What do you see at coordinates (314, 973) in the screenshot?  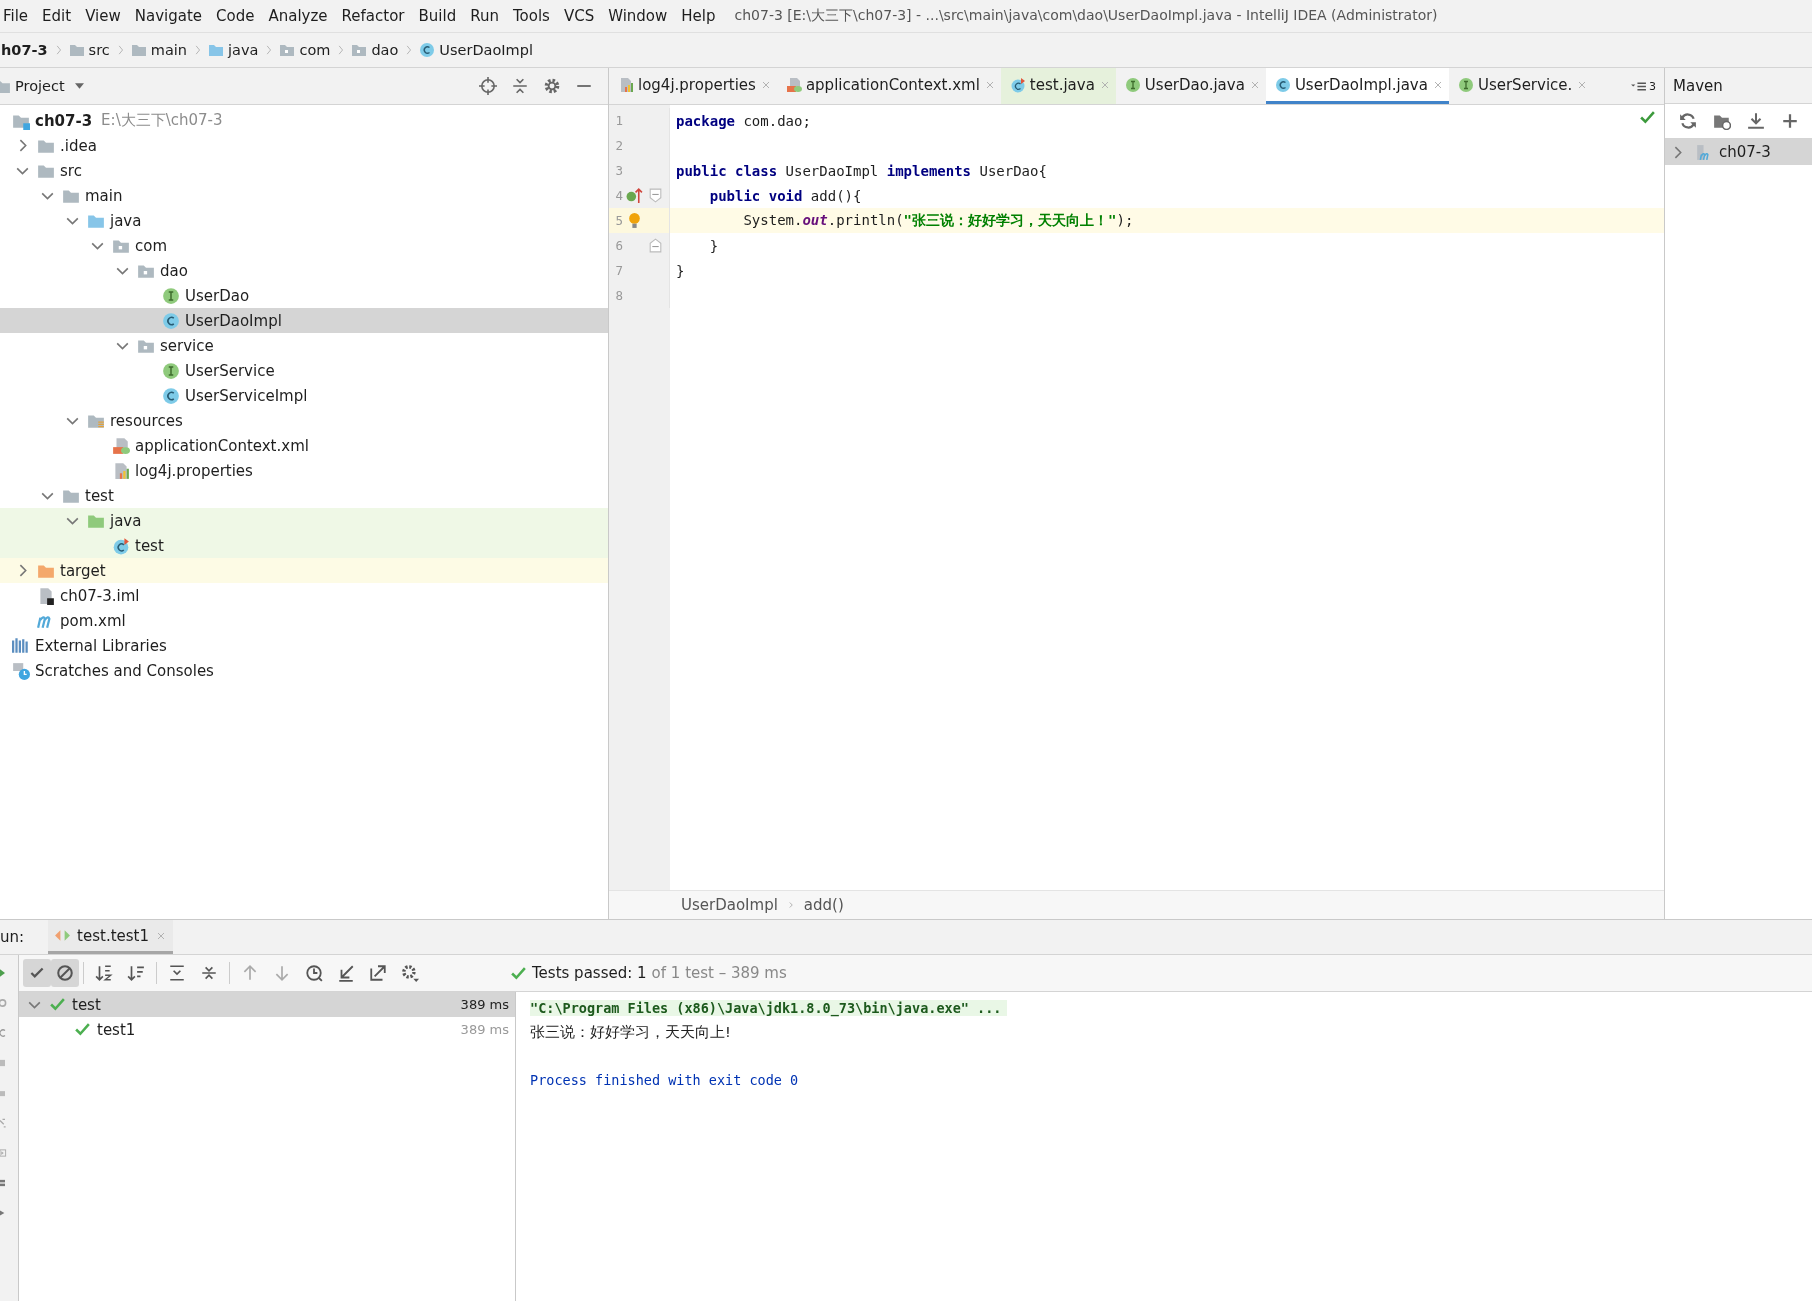 I see `history-icon` at bounding box center [314, 973].